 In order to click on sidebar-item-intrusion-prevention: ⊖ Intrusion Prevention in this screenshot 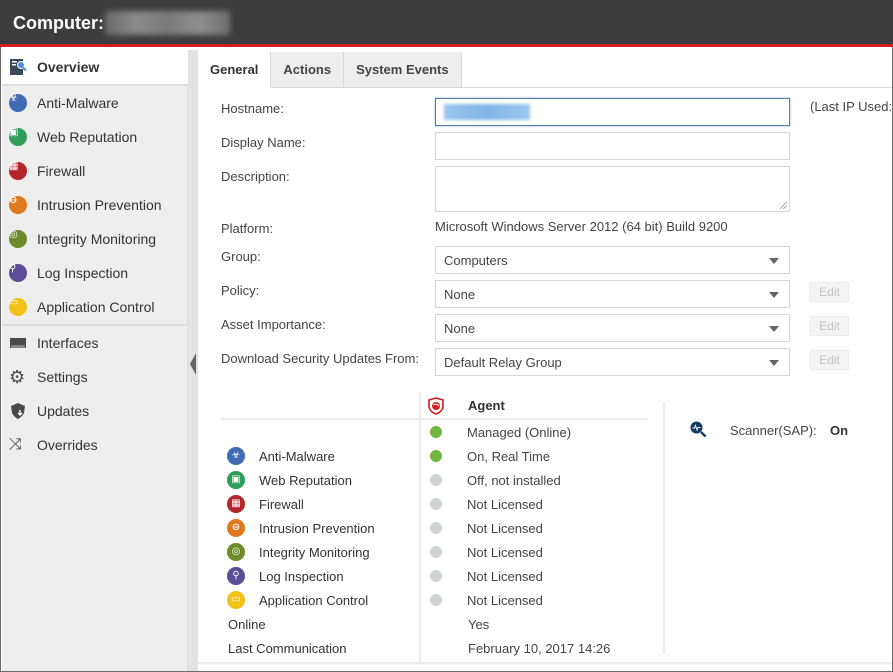, I will do `click(95, 205)`.